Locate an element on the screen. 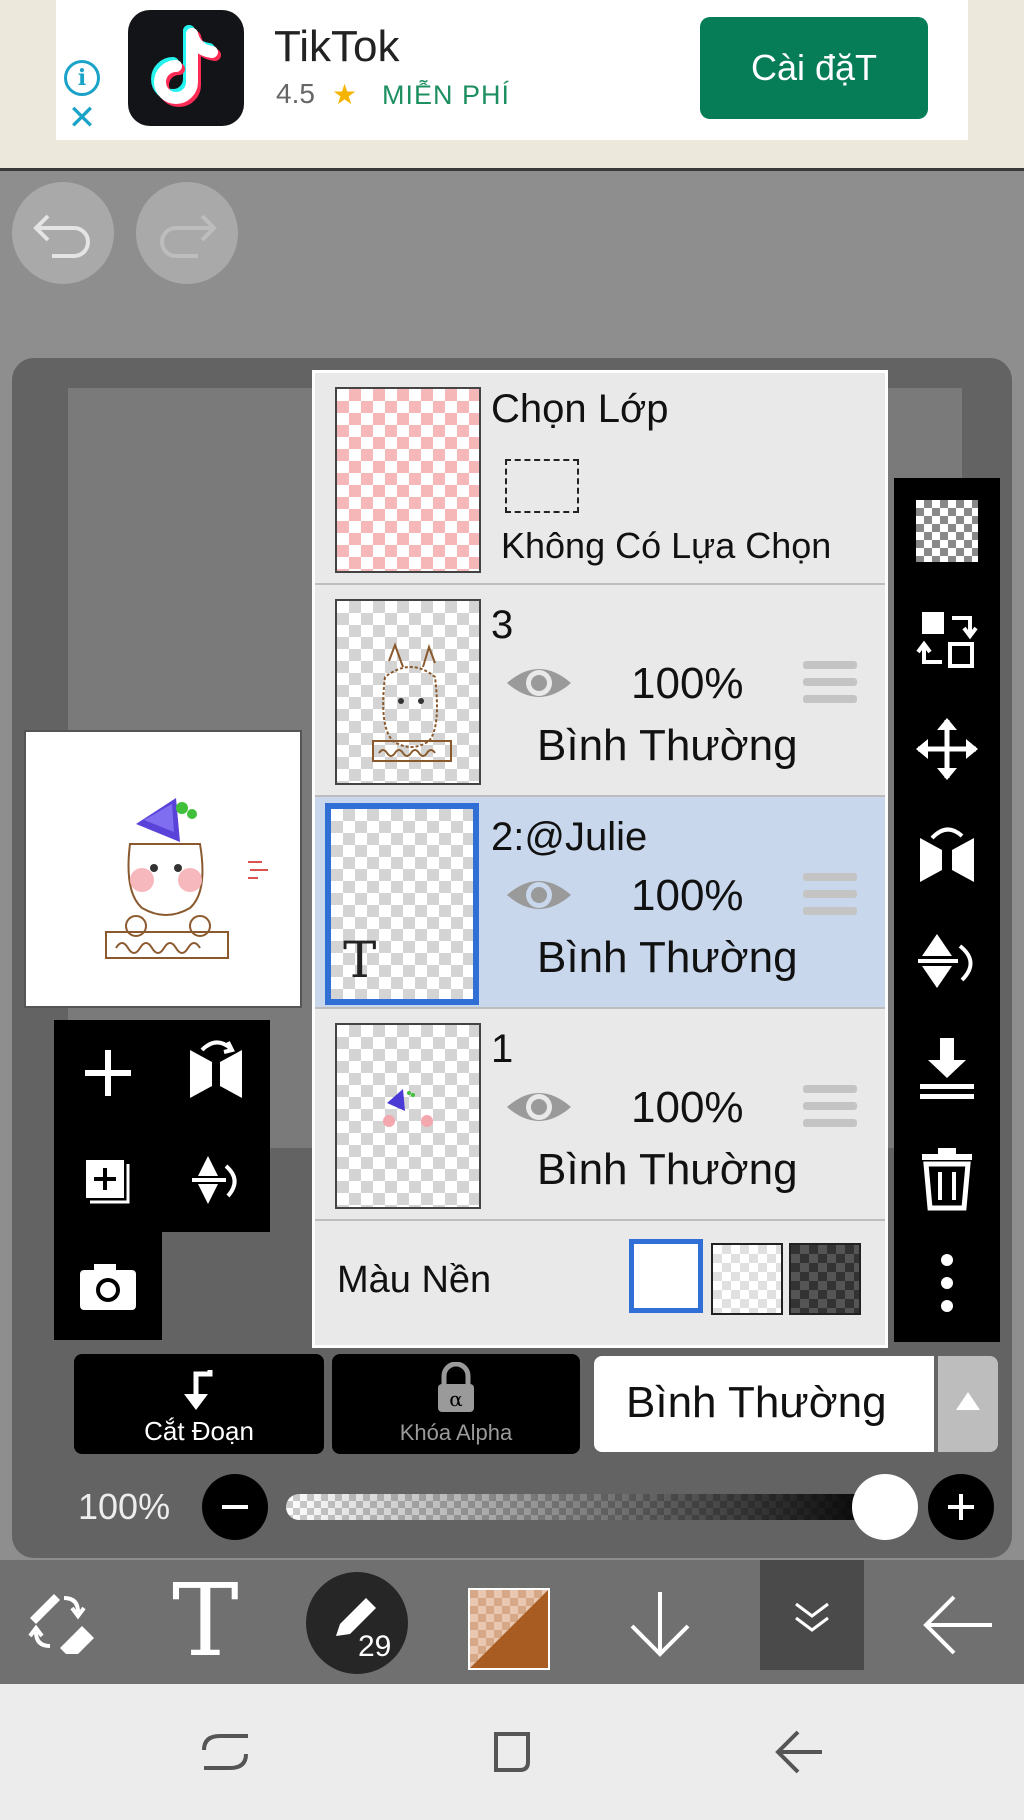 The width and height of the screenshot is (1024, 1820). layer-name: 3 is located at coordinates (502, 625).